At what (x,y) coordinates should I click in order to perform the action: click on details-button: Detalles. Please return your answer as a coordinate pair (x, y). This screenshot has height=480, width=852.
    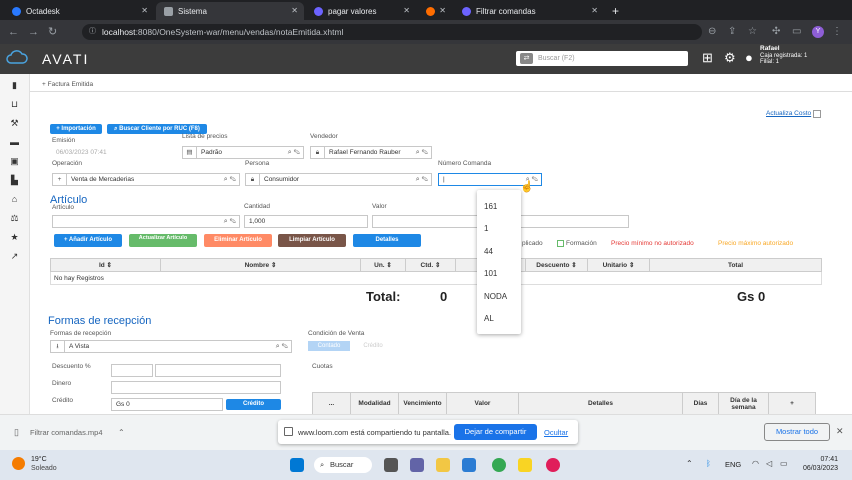
    Looking at the image, I should click on (387, 240).